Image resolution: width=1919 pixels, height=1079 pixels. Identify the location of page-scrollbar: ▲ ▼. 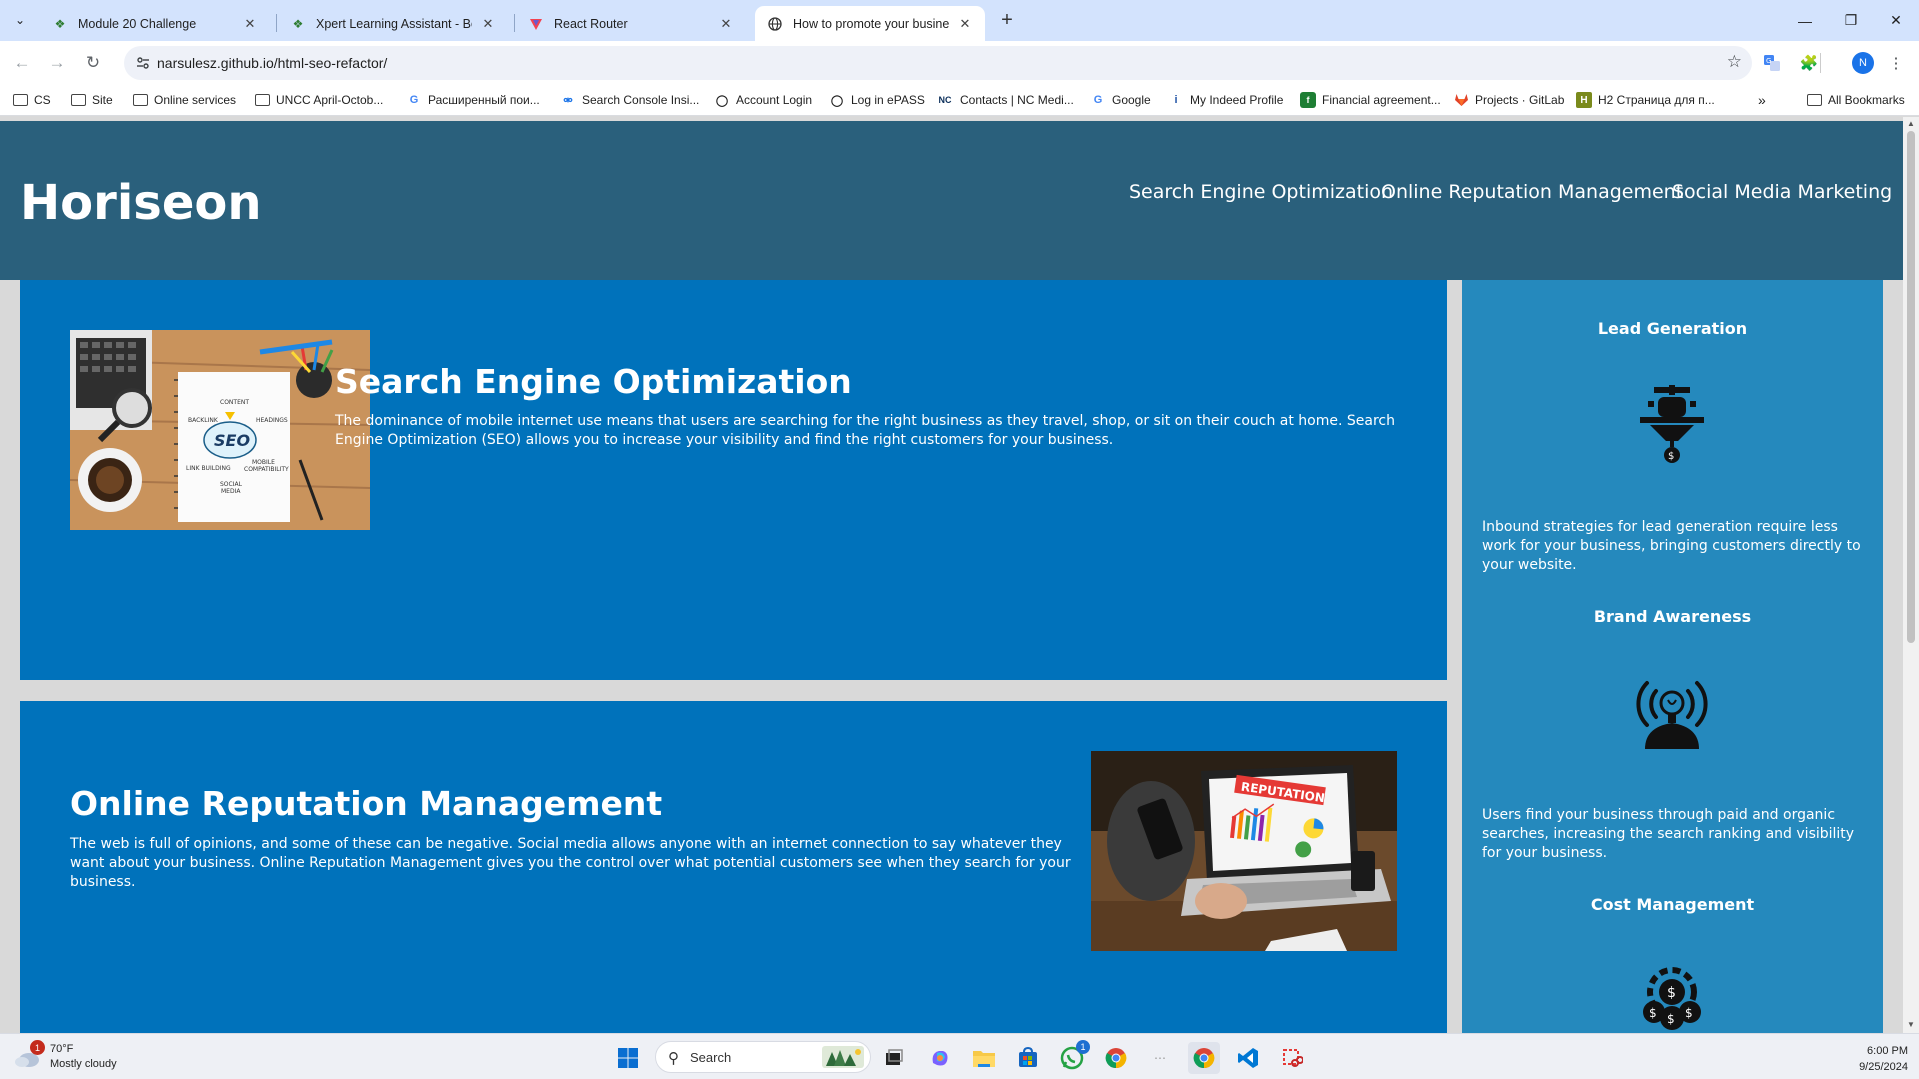
(1911, 575).